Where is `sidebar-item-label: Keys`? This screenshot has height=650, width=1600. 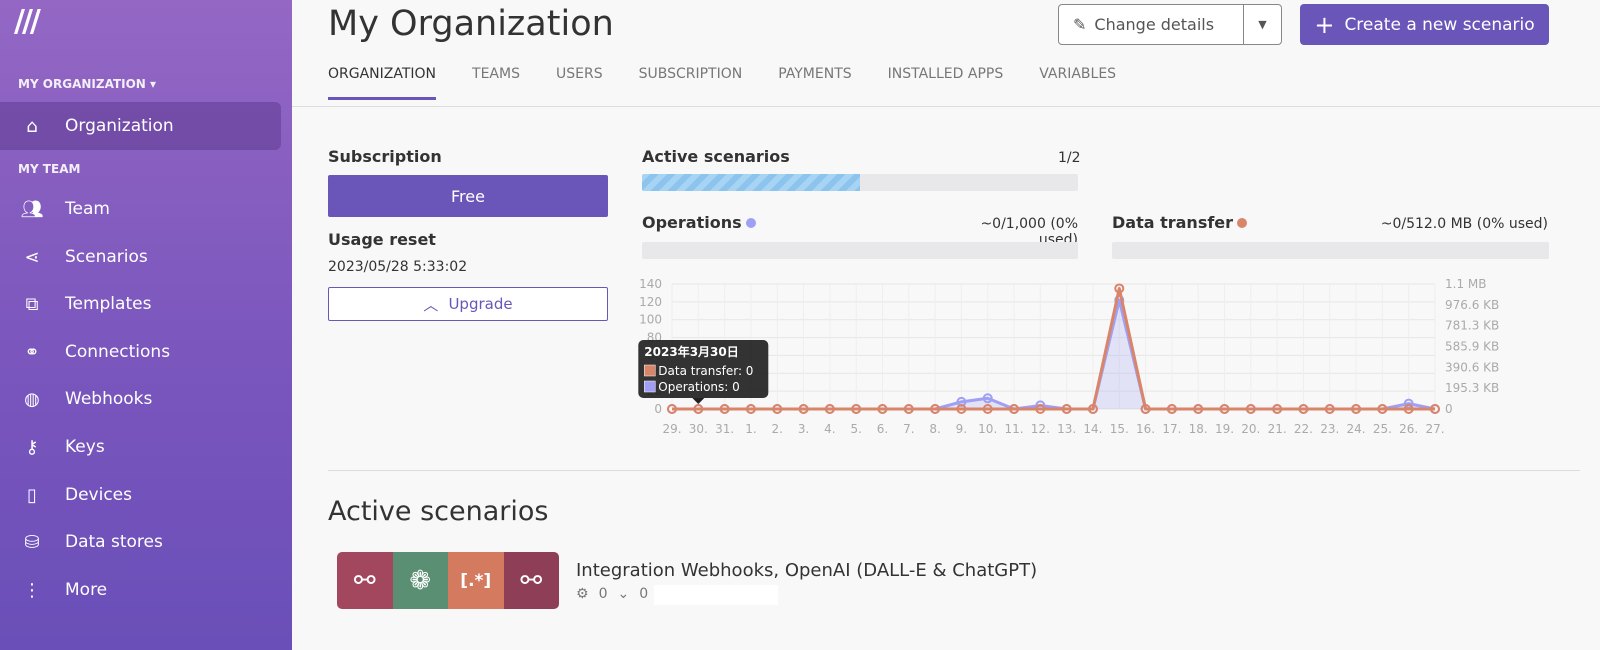 sidebar-item-label: Keys is located at coordinates (85, 447).